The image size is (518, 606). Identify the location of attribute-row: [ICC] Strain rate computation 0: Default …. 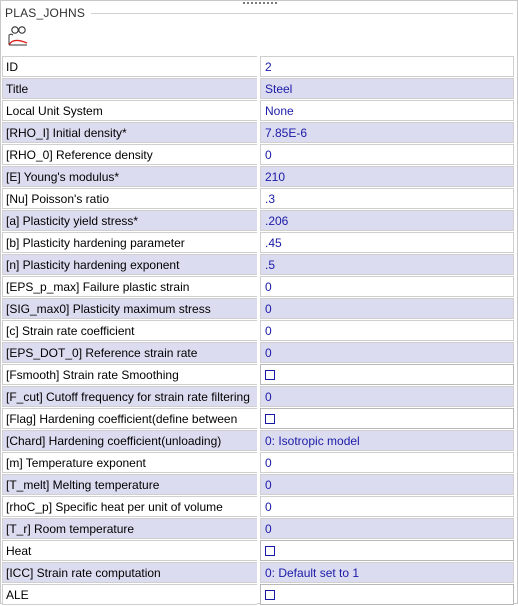
(258, 573).